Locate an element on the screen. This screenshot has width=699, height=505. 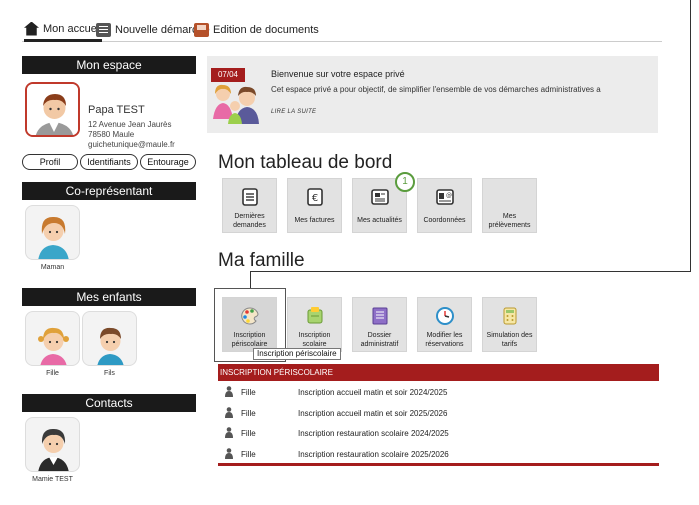
tile-coordonnees: @ Coordonnées is located at coordinates (444, 205).